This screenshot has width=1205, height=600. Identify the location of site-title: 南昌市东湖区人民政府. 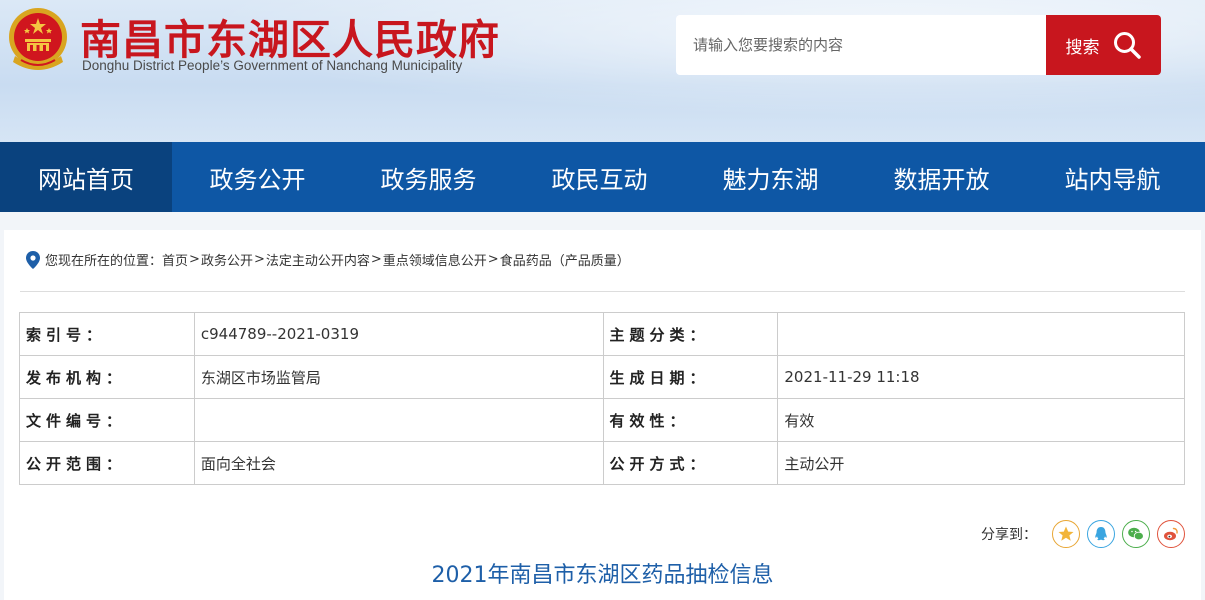
(290, 40).